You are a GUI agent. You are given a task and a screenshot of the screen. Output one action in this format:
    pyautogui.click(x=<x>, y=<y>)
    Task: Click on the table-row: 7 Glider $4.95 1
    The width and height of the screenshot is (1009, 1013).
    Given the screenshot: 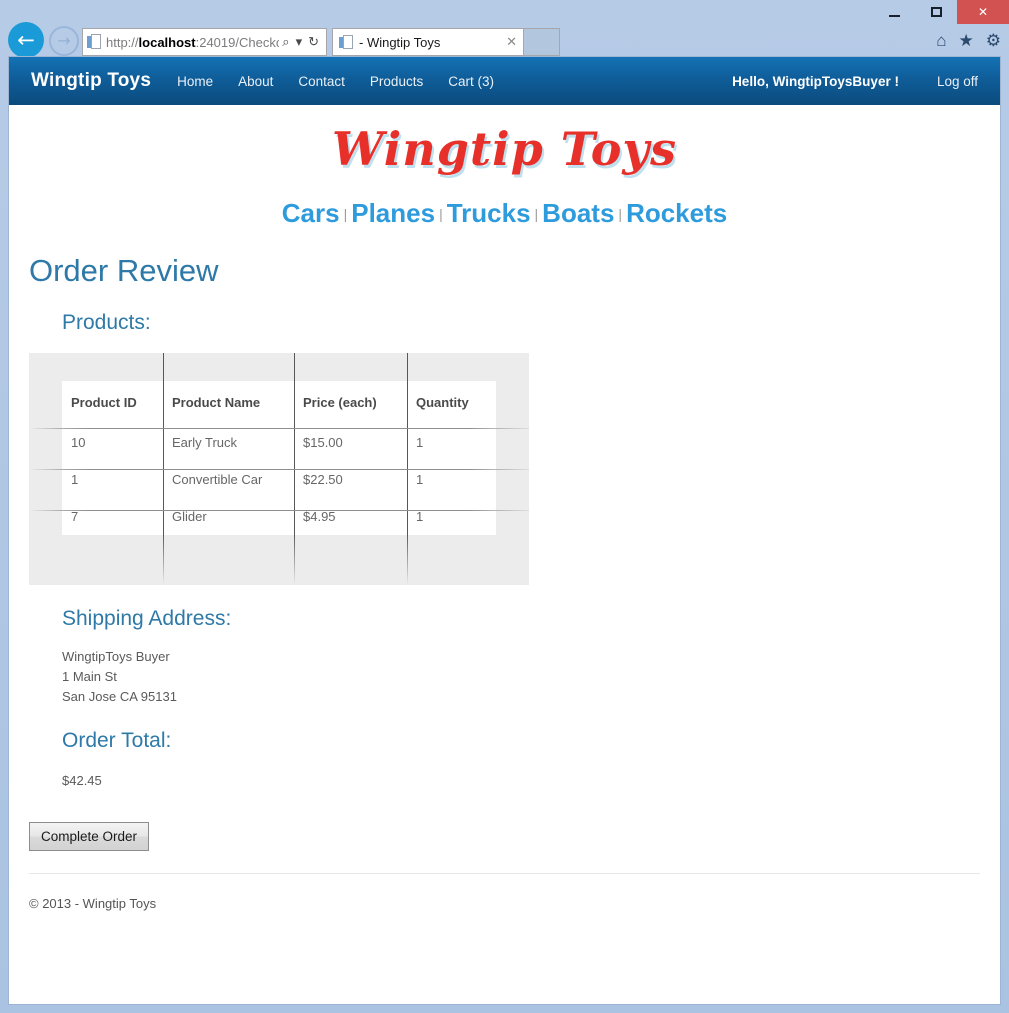 What is the action you would take?
    pyautogui.click(x=279, y=517)
    